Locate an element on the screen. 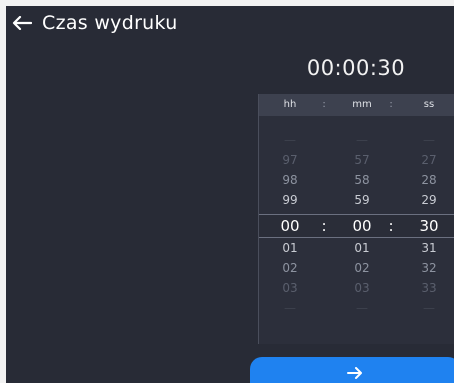 Image resolution: width=454 pixels, height=383 pixels. seconds-value: 29 is located at coordinates (429, 200).